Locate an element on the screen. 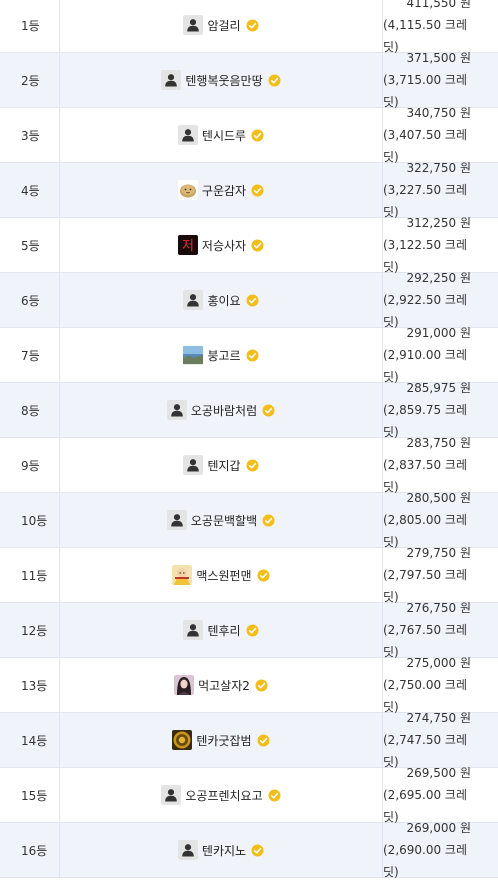 This screenshot has width=498, height=883. nickname: 붕고르 is located at coordinates (223, 355).